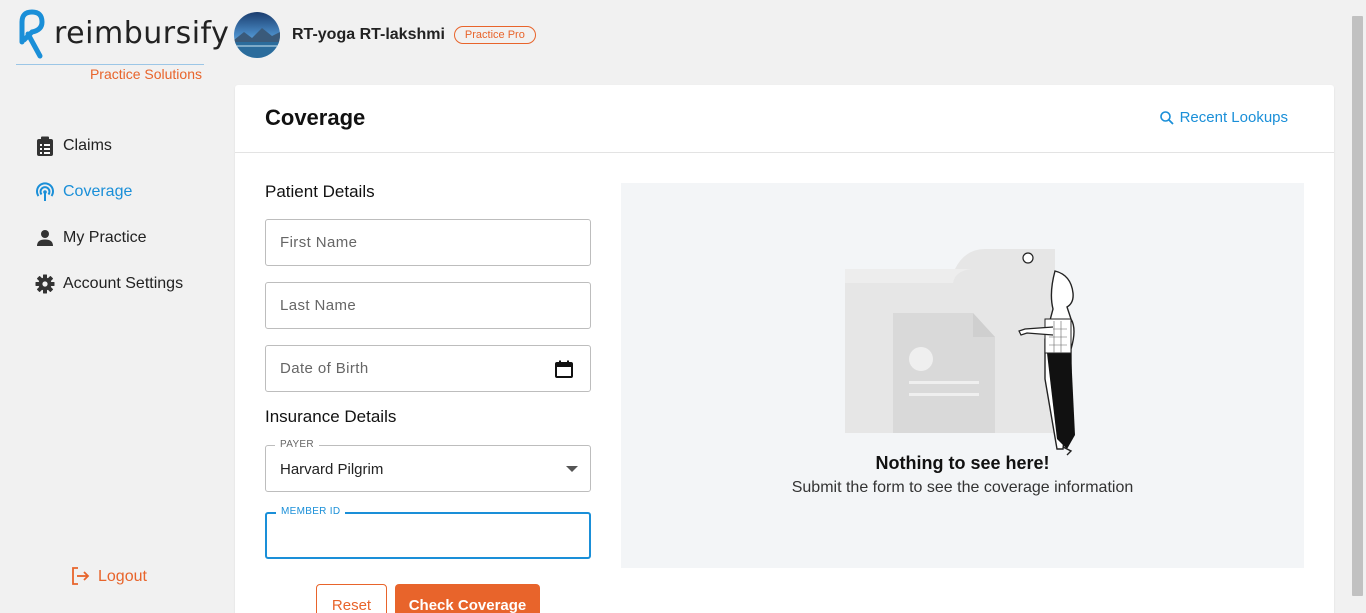 The width and height of the screenshot is (1366, 613). I want to click on check-coverage-button: Check Coverage, so click(467, 598).